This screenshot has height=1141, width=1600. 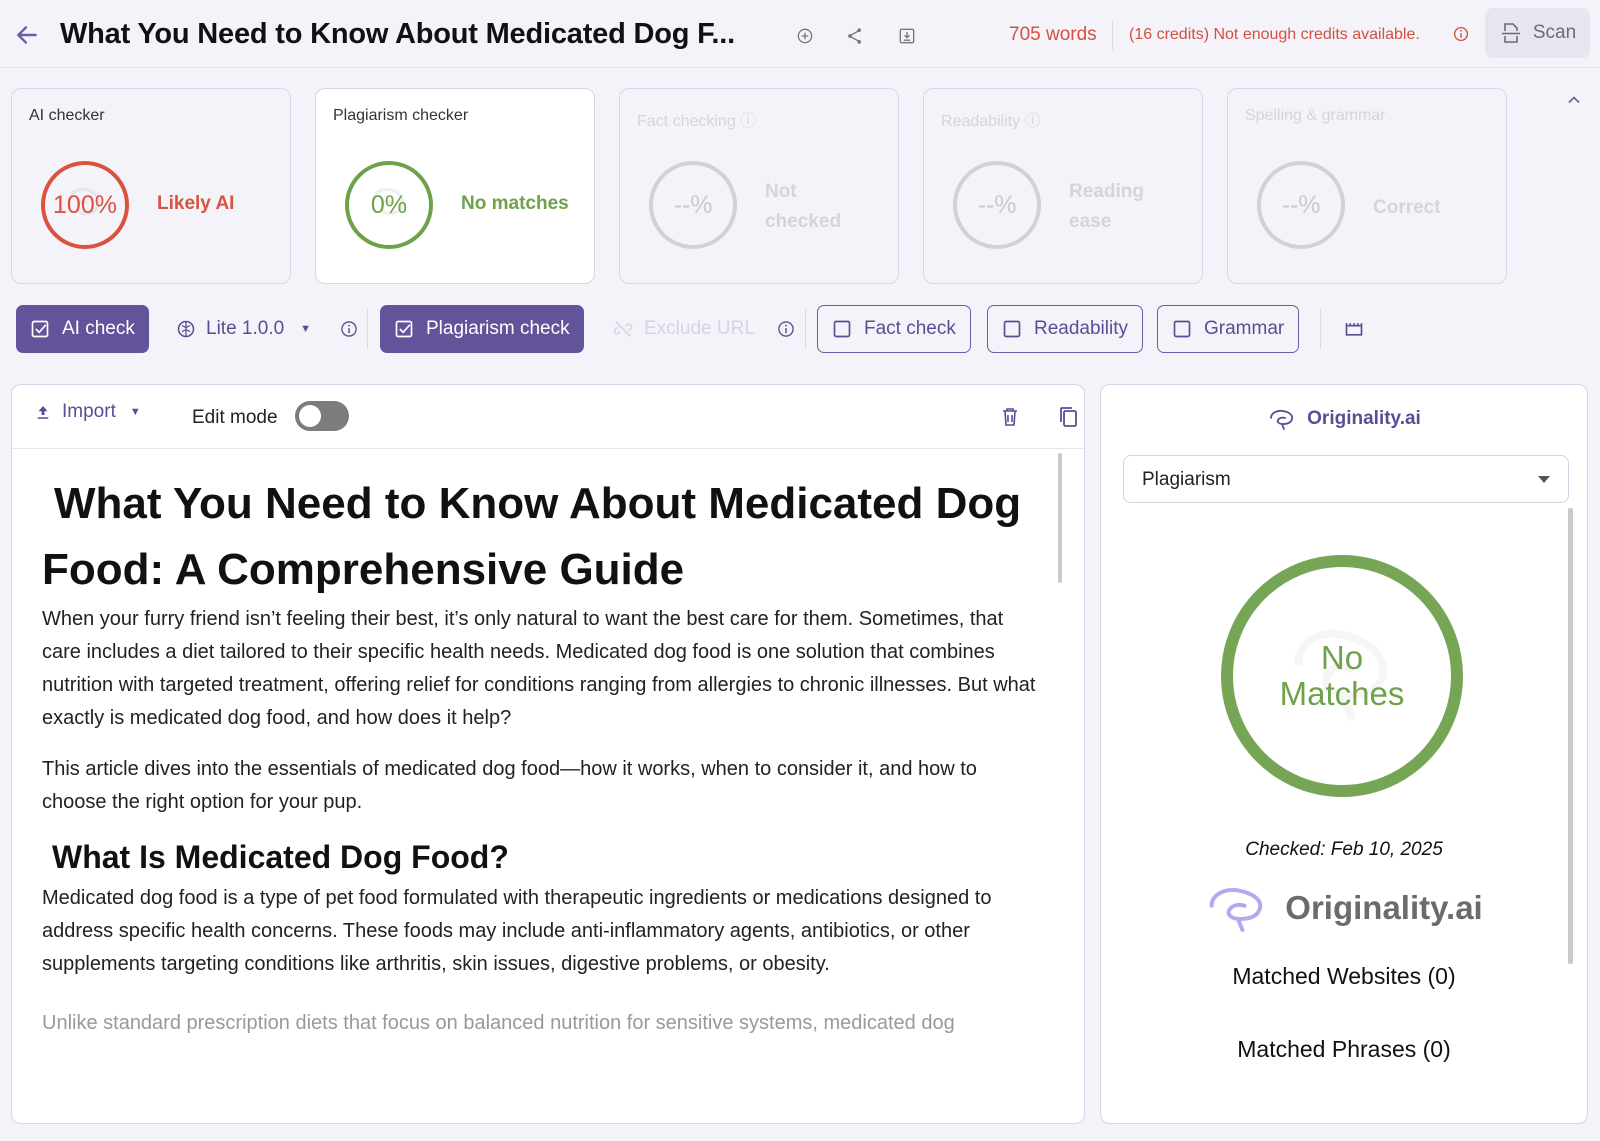 What do you see at coordinates (1367, 186) in the screenshot?
I see `spelling-grammar-card: Spelling & grammar --% Correct` at bounding box center [1367, 186].